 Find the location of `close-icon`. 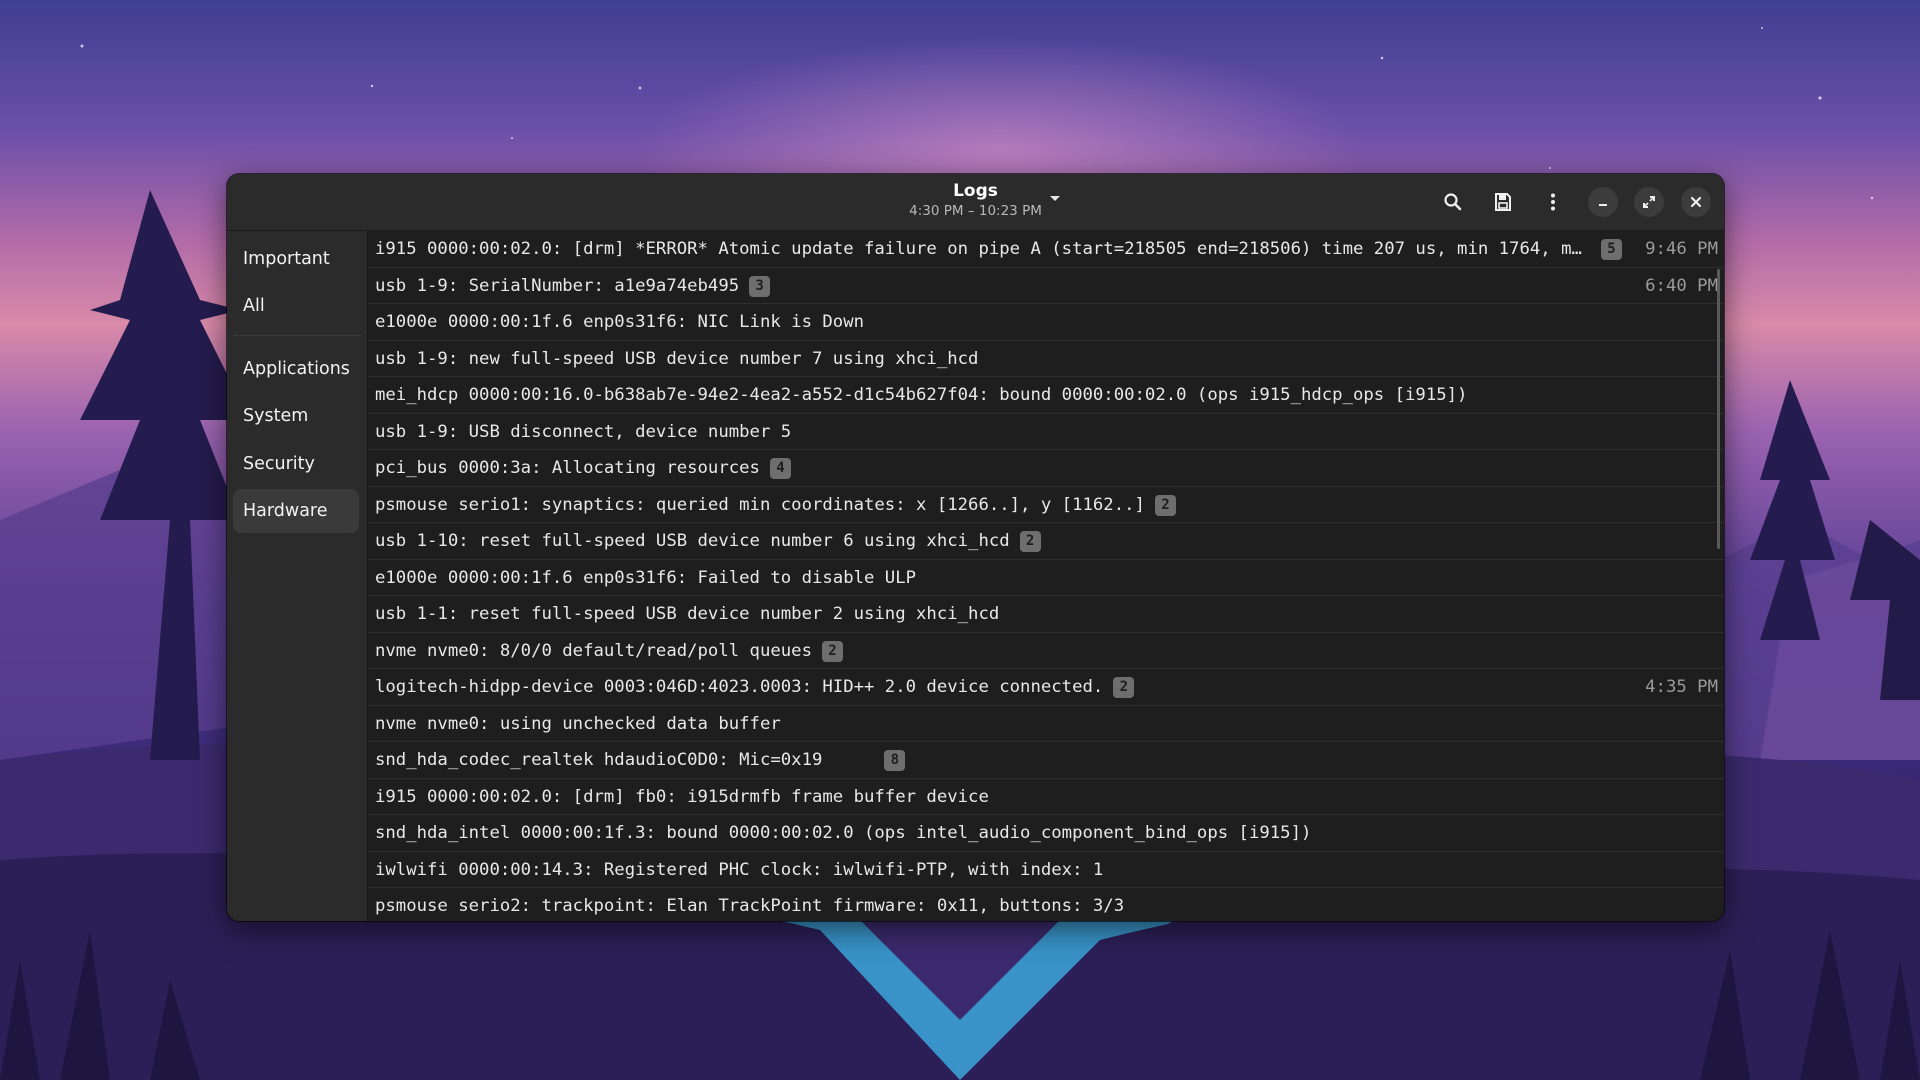

close-icon is located at coordinates (1696, 202).